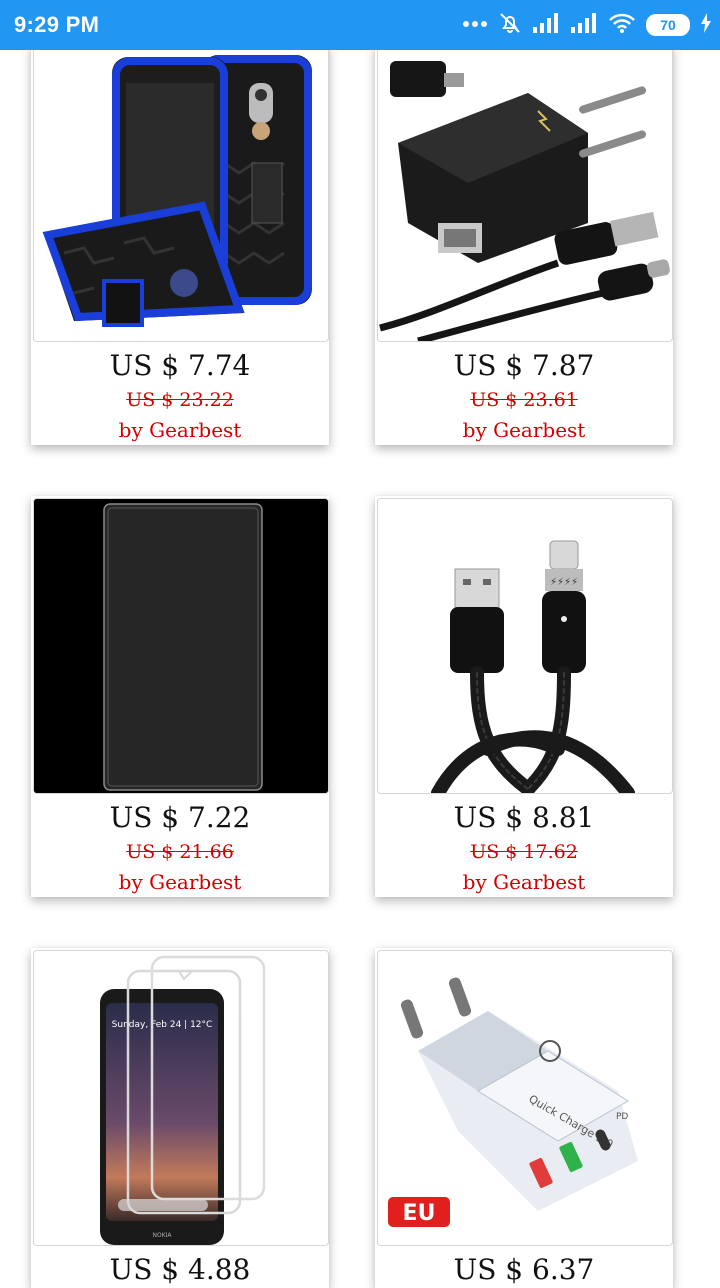 This screenshot has width=720, height=1288. Describe the element at coordinates (475, 25) in the screenshot. I see `dots-icon` at that location.